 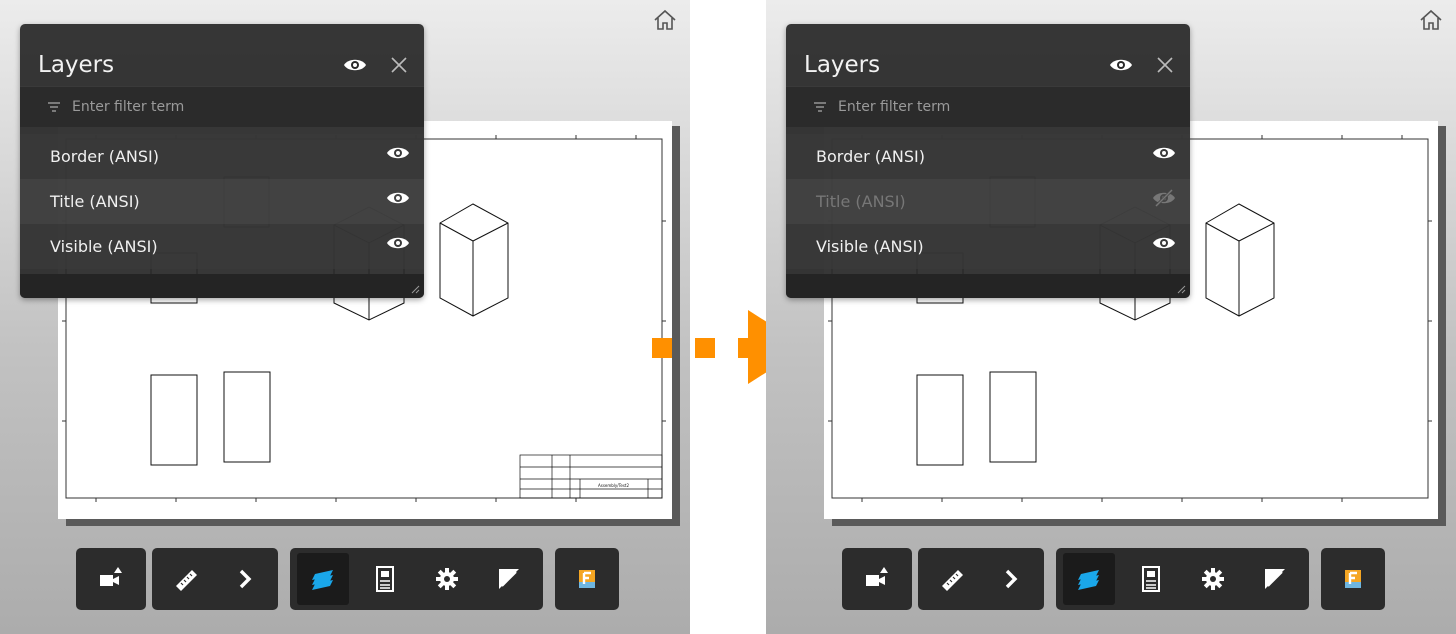 What do you see at coordinates (614, 485) in the screenshot?
I see `title-block-text: Assembly/Test2` at bounding box center [614, 485].